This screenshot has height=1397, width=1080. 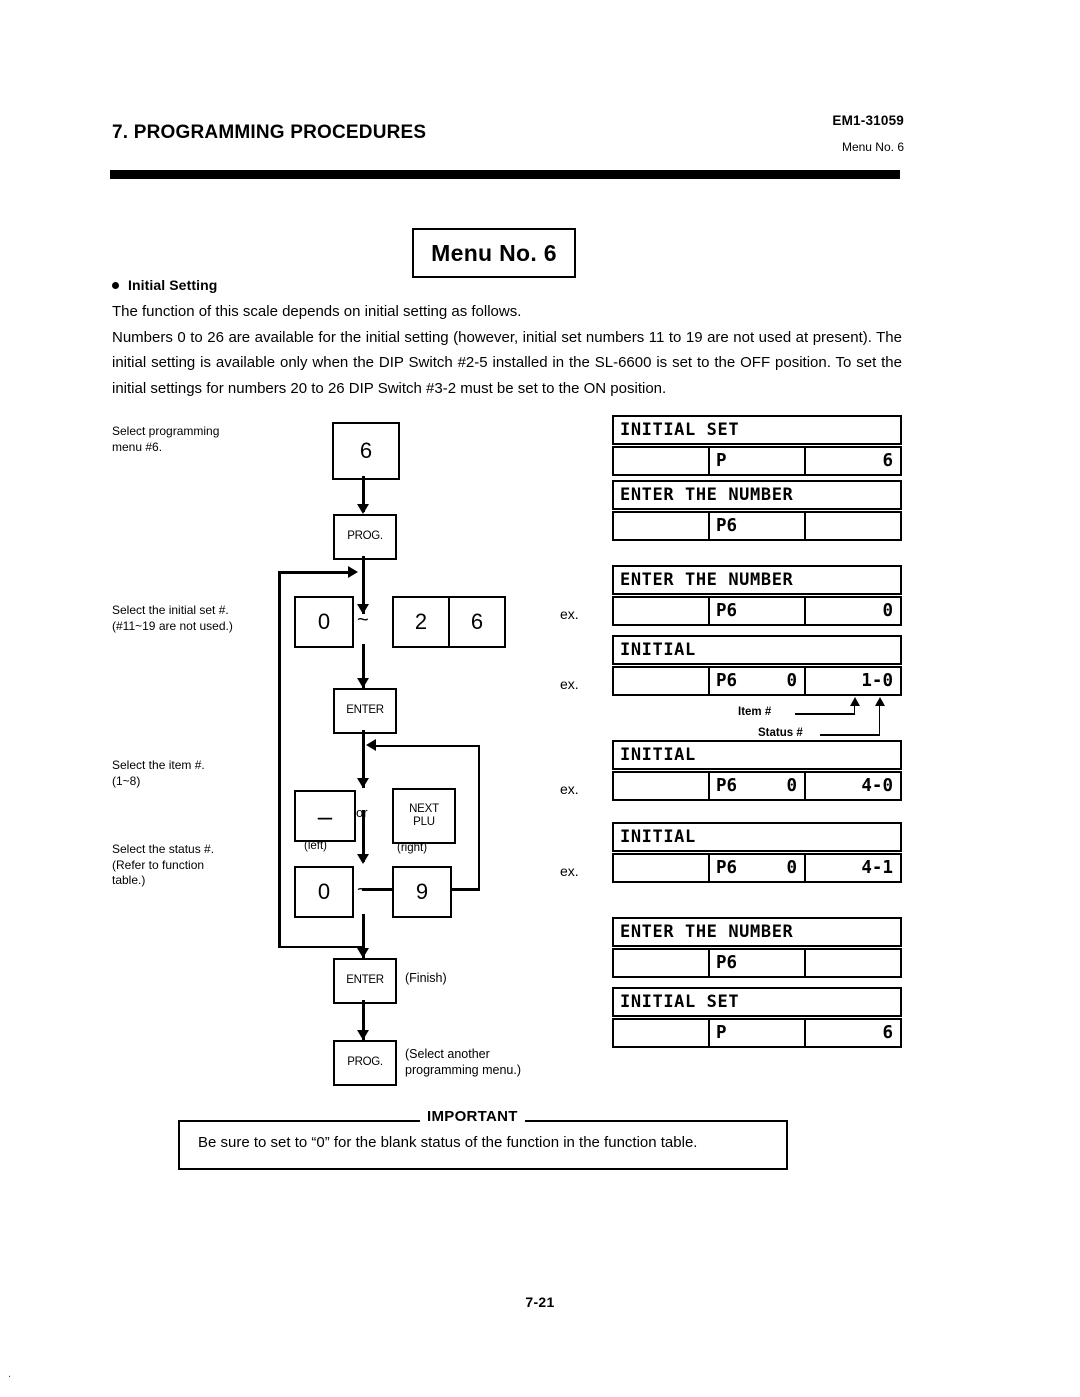 I want to click on flow-arrow-left, so click(x=371, y=744).